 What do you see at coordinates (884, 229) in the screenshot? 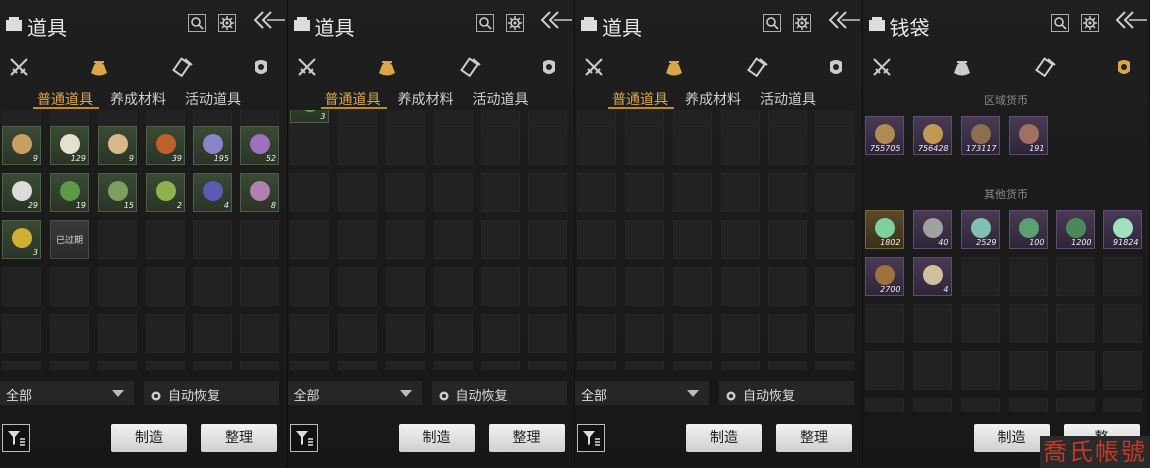
I see `currency-item: 1802` at bounding box center [884, 229].